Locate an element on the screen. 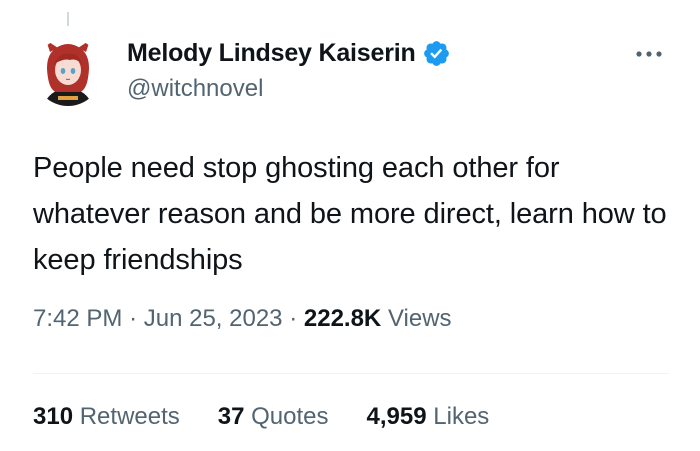  more-options-icon is located at coordinates (649, 53).